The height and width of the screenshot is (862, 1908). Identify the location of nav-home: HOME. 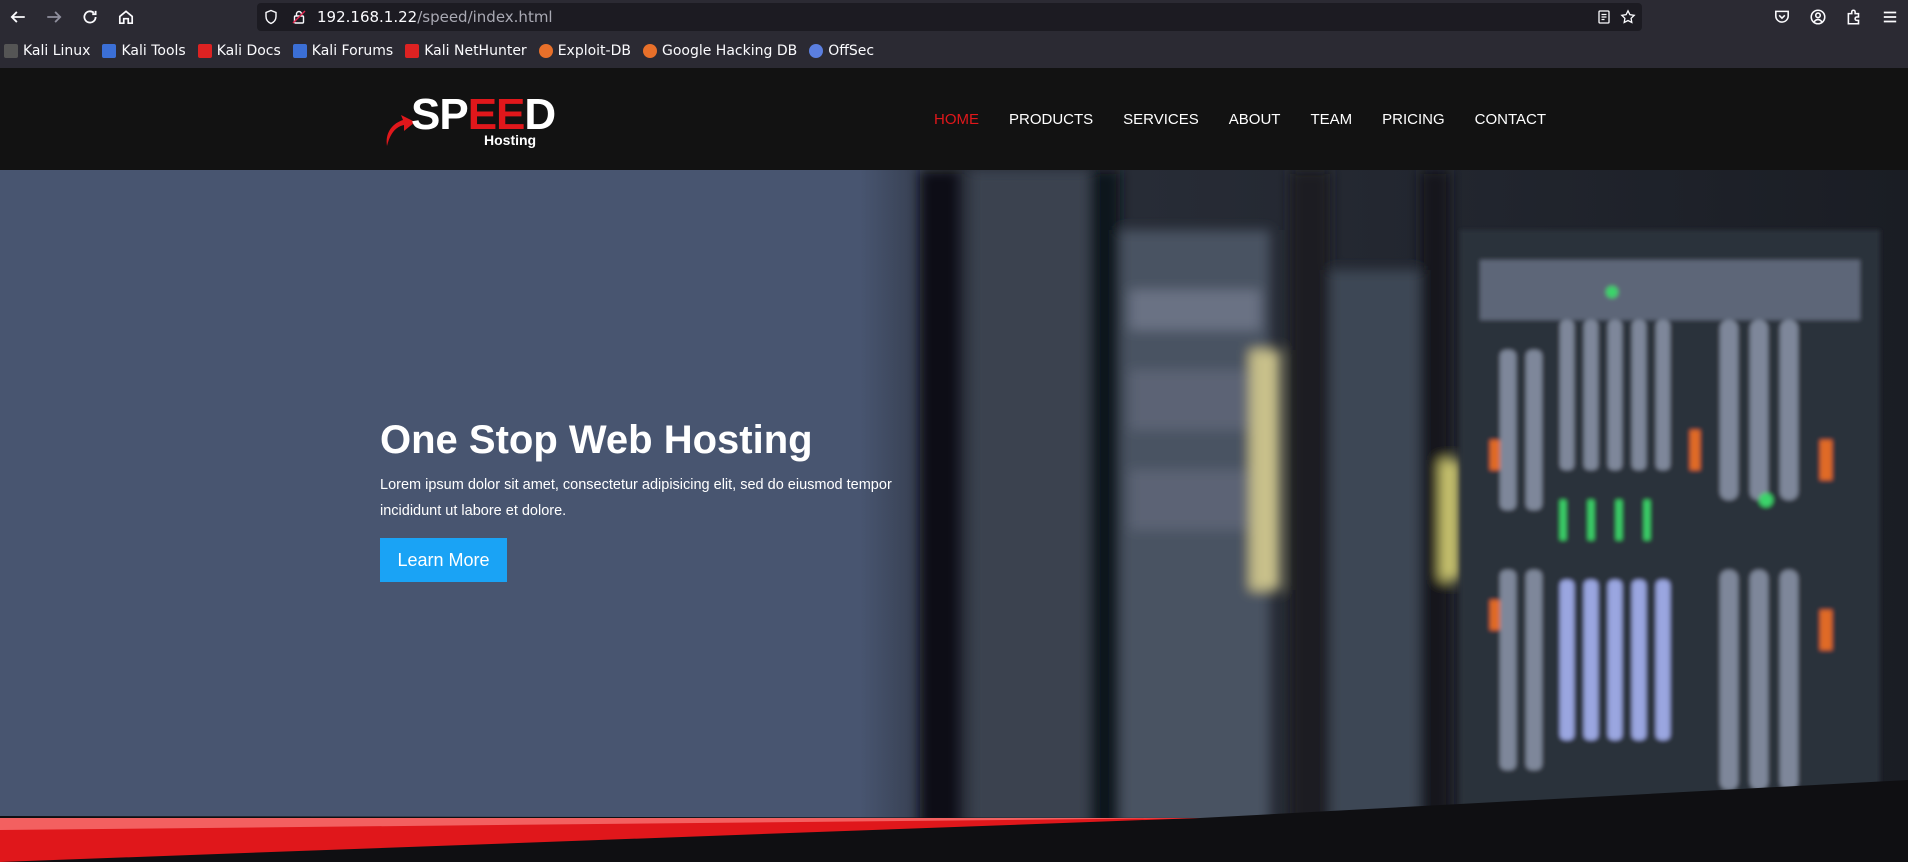
(956, 119).